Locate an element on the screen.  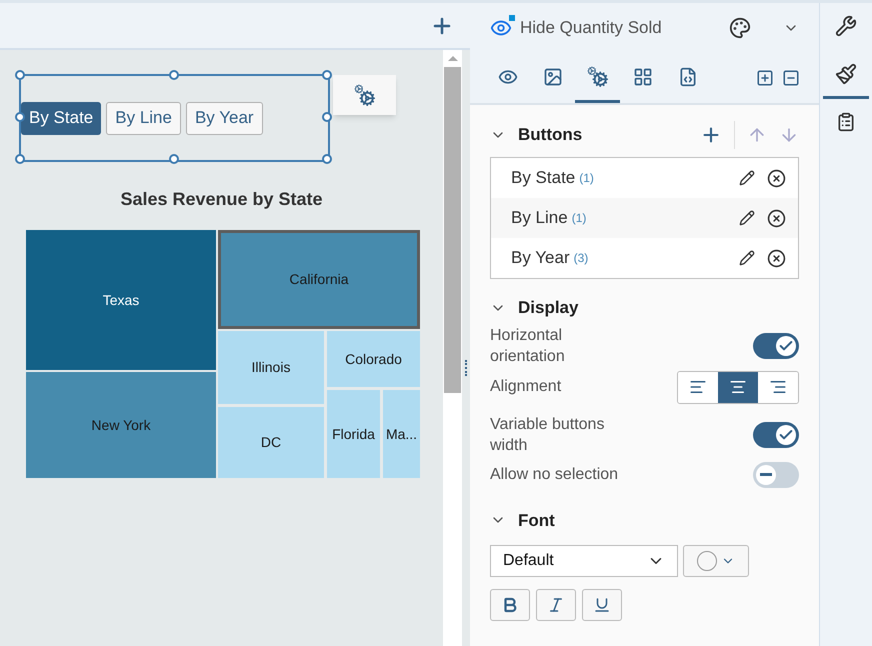
expand-icon is located at coordinates (765, 78).